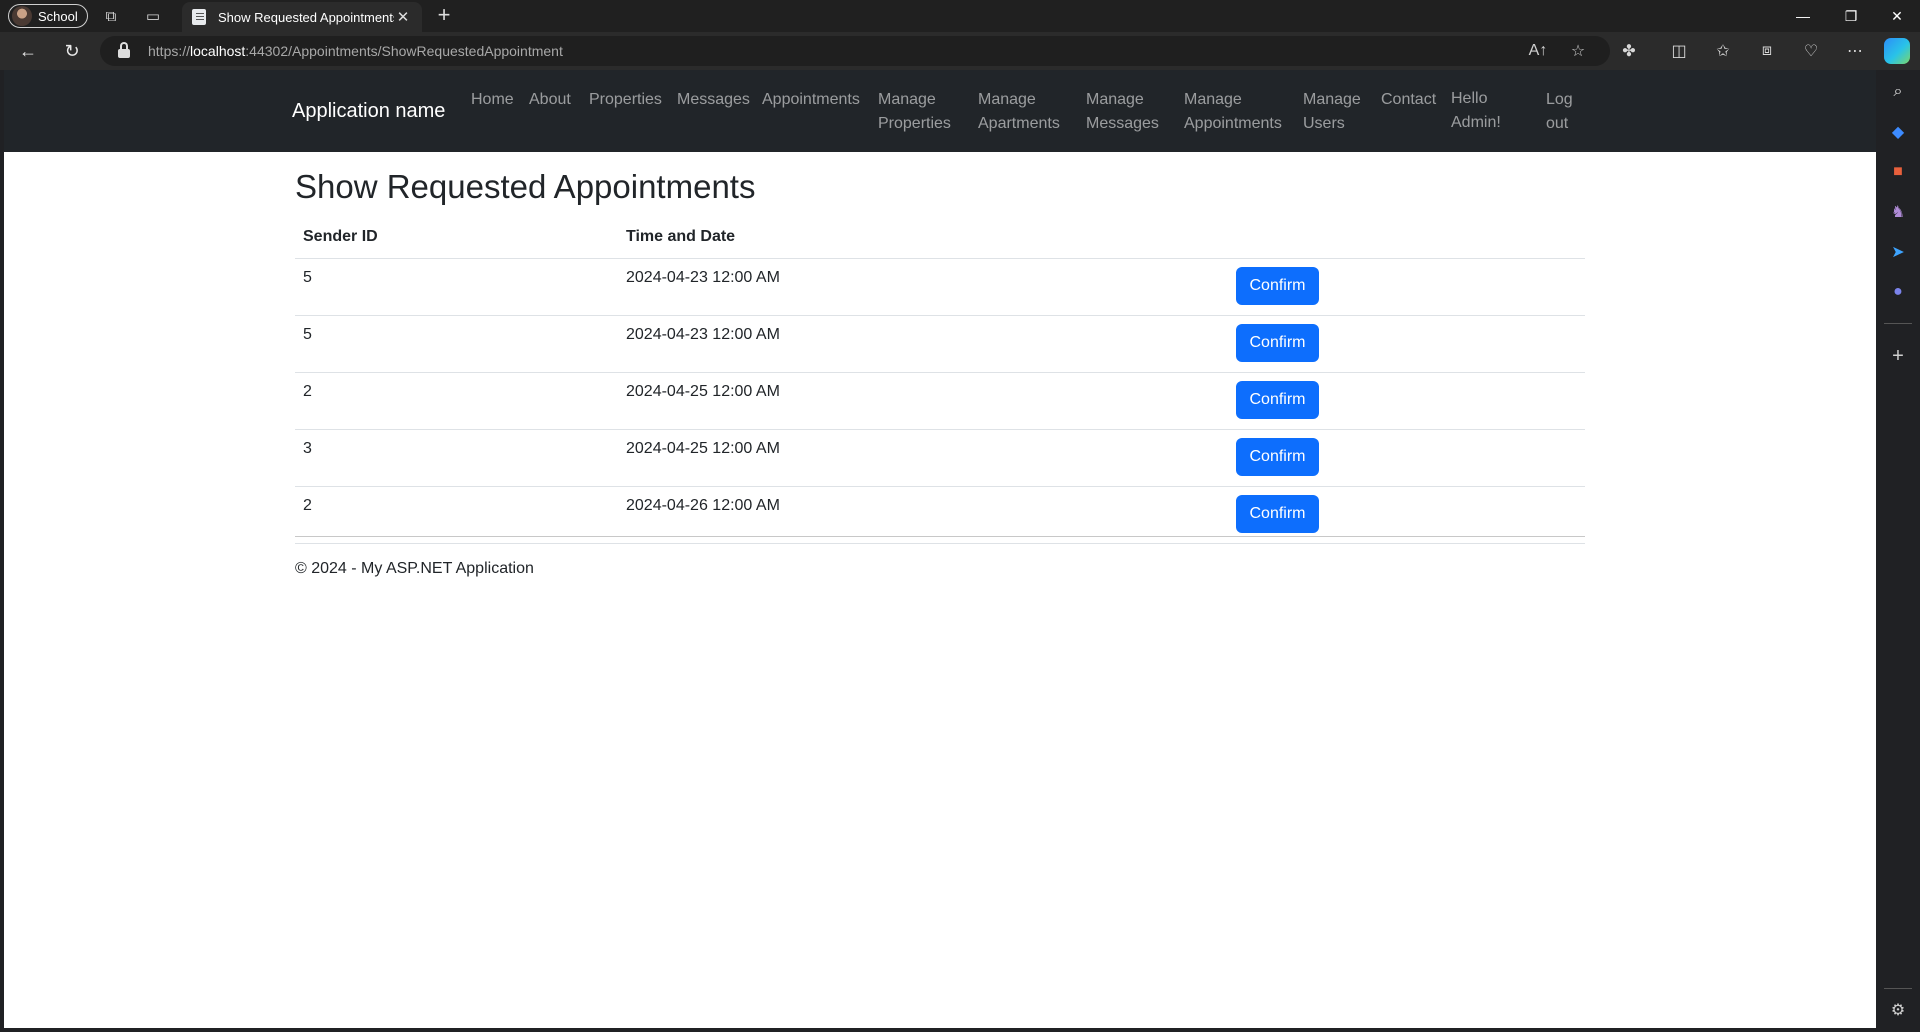  What do you see at coordinates (111, 16) in the screenshot?
I see `workspaces-icon: ⧉` at bounding box center [111, 16].